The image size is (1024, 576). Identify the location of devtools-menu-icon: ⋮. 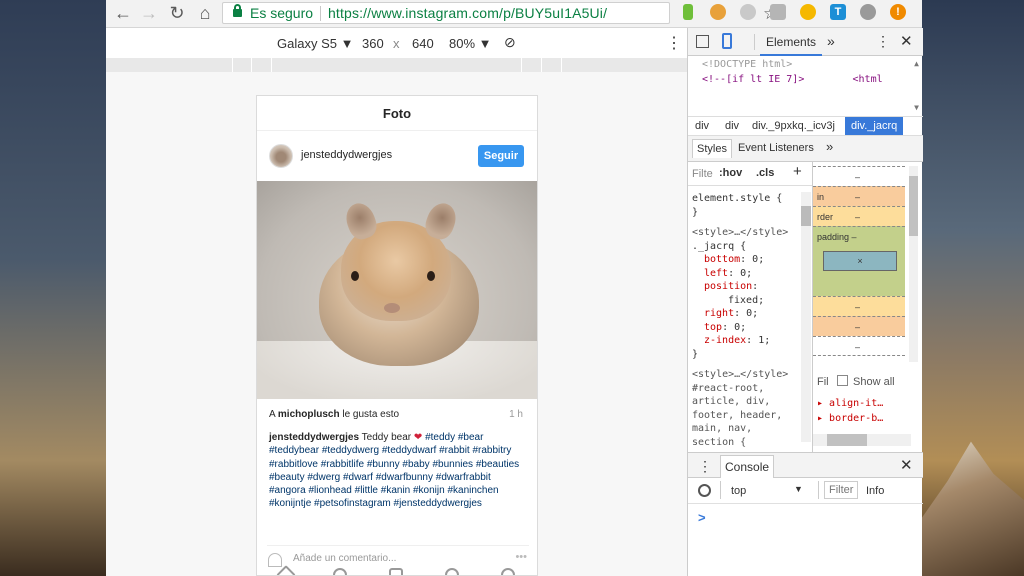
(883, 41).